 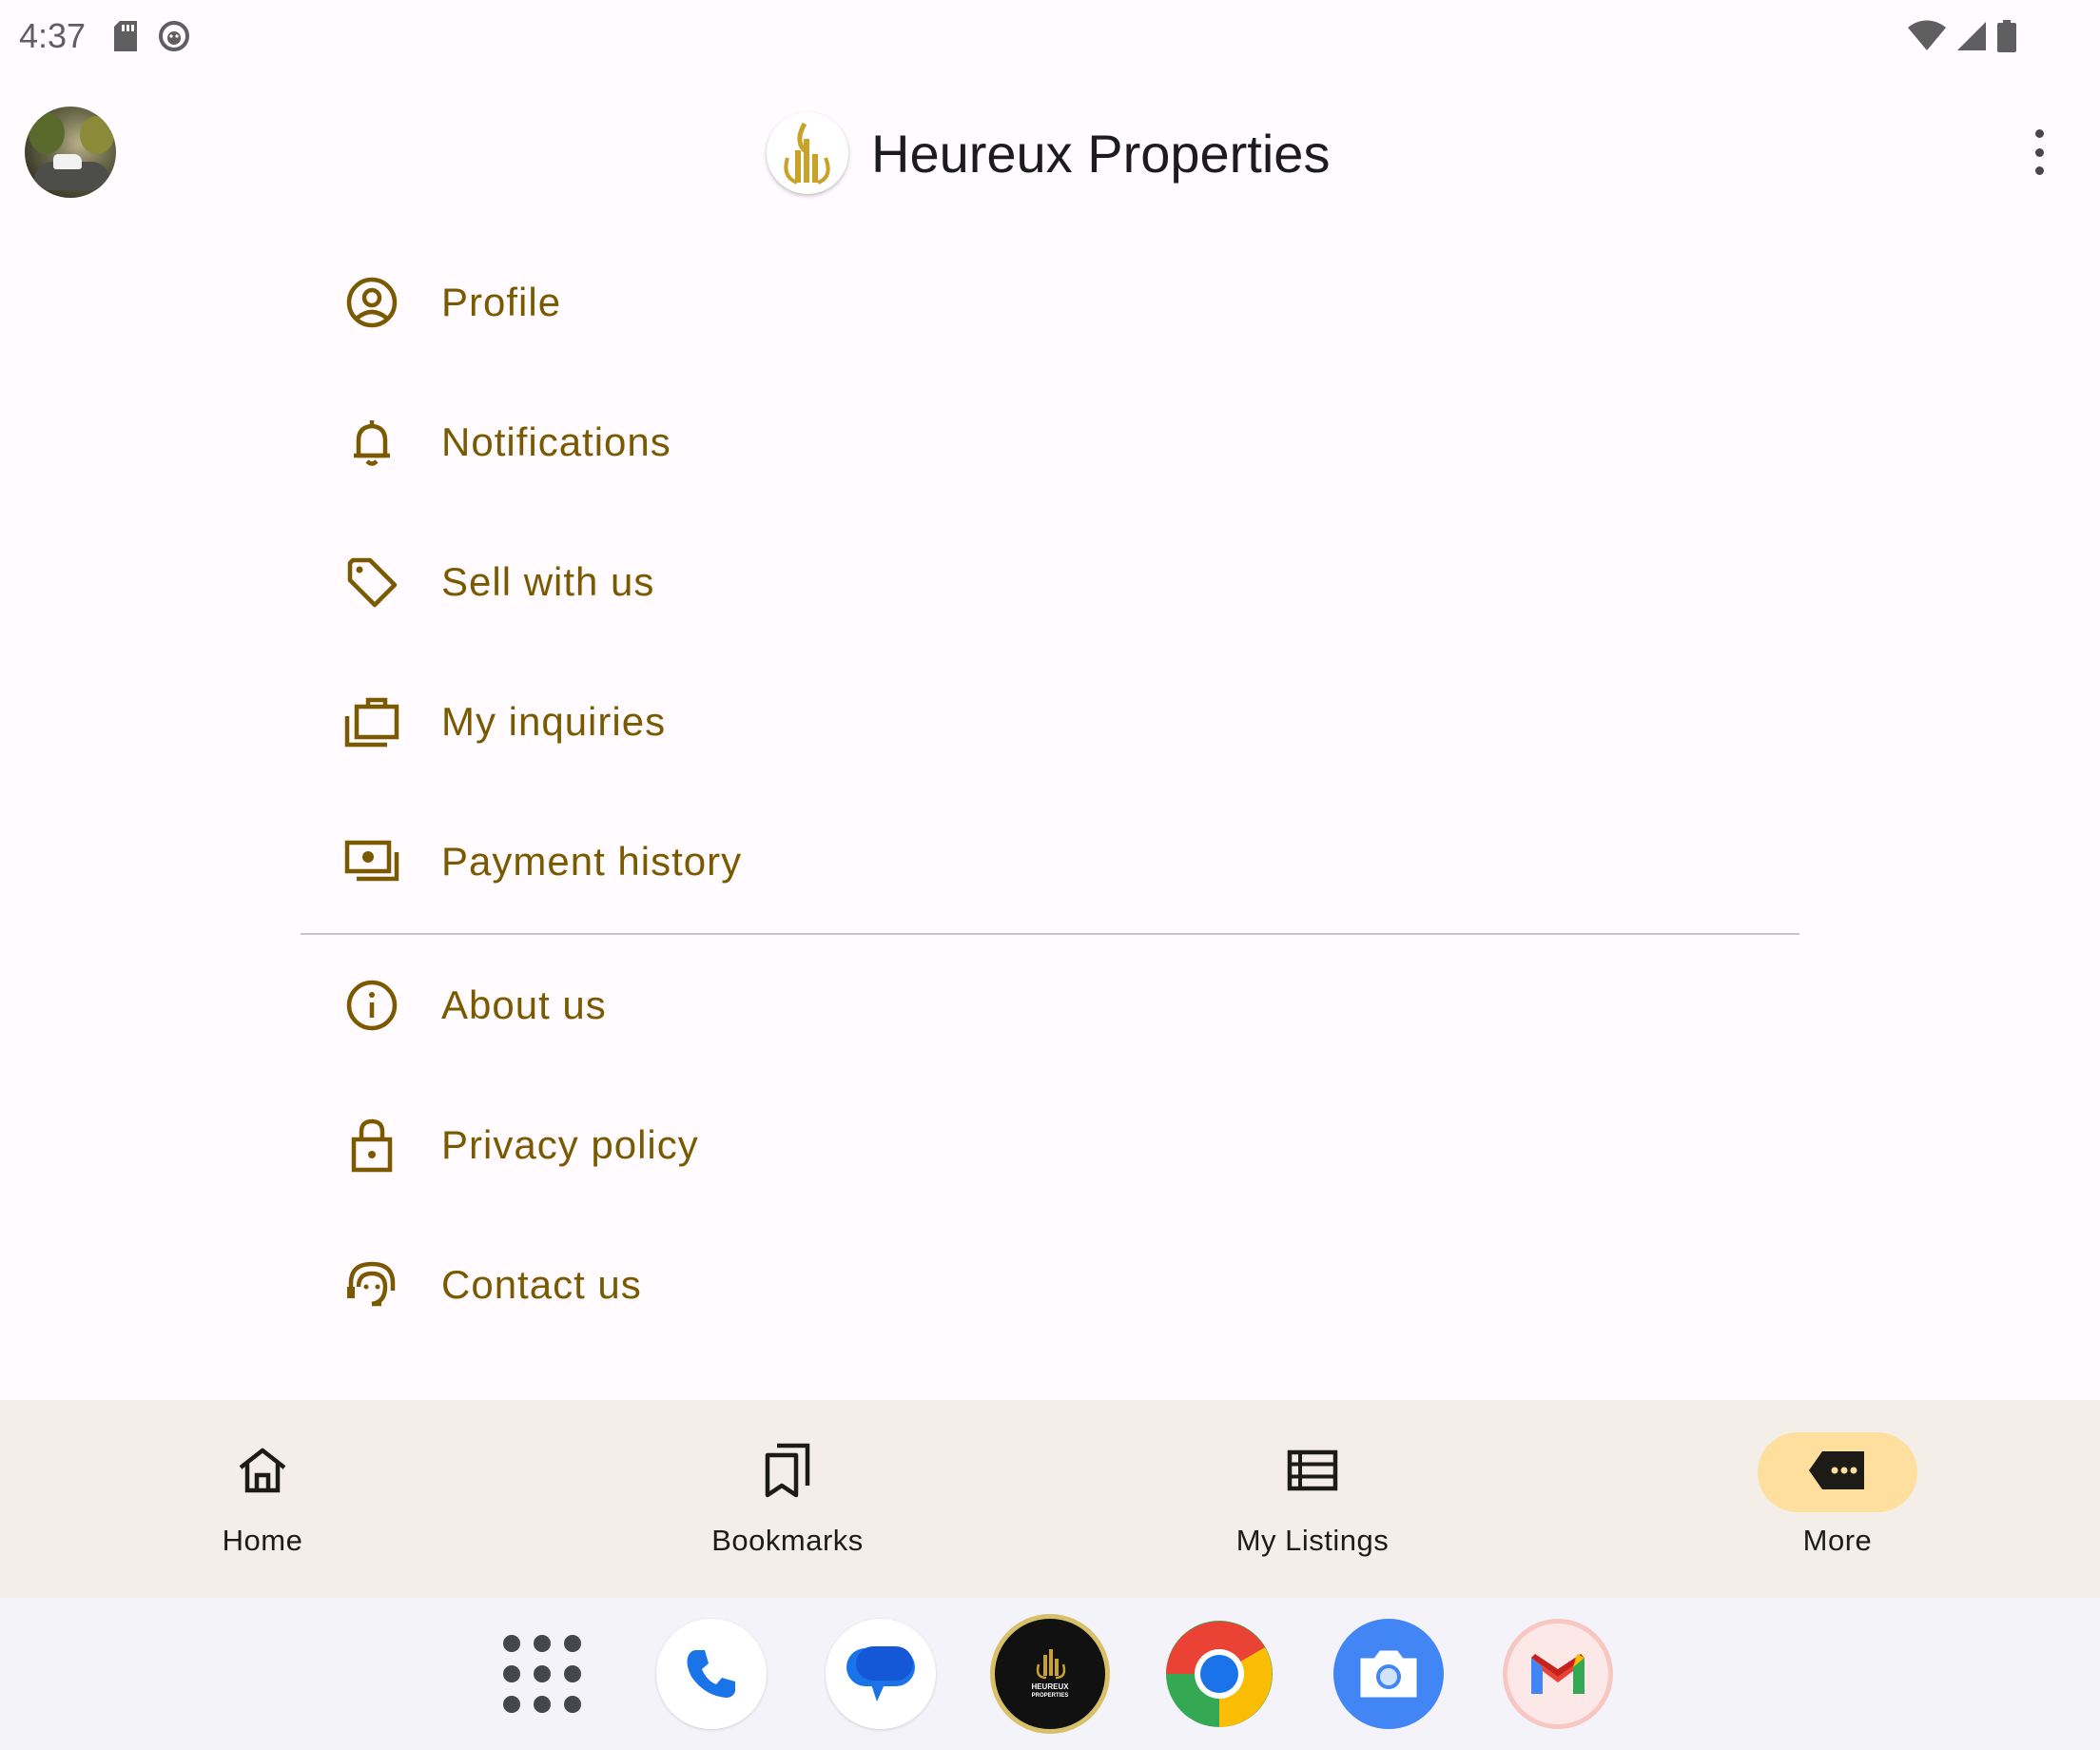 I want to click on menu-item-label: Sell with us, so click(x=548, y=581).